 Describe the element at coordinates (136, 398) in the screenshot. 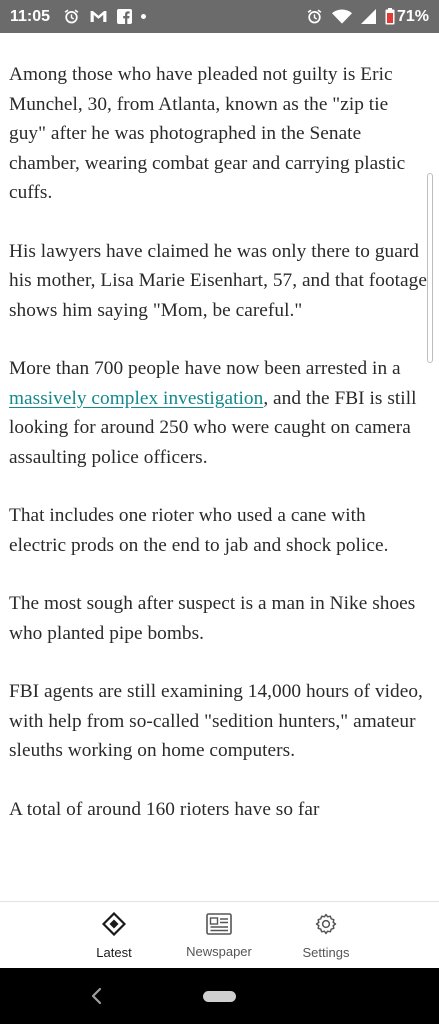

I see `investigation-link: massively complex investigation` at that location.